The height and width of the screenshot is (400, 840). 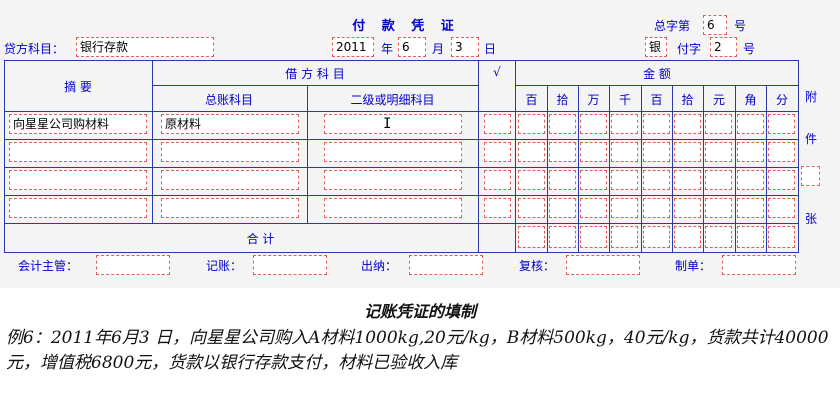 What do you see at coordinates (810, 176) in the screenshot?
I see `attachment-count-field` at bounding box center [810, 176].